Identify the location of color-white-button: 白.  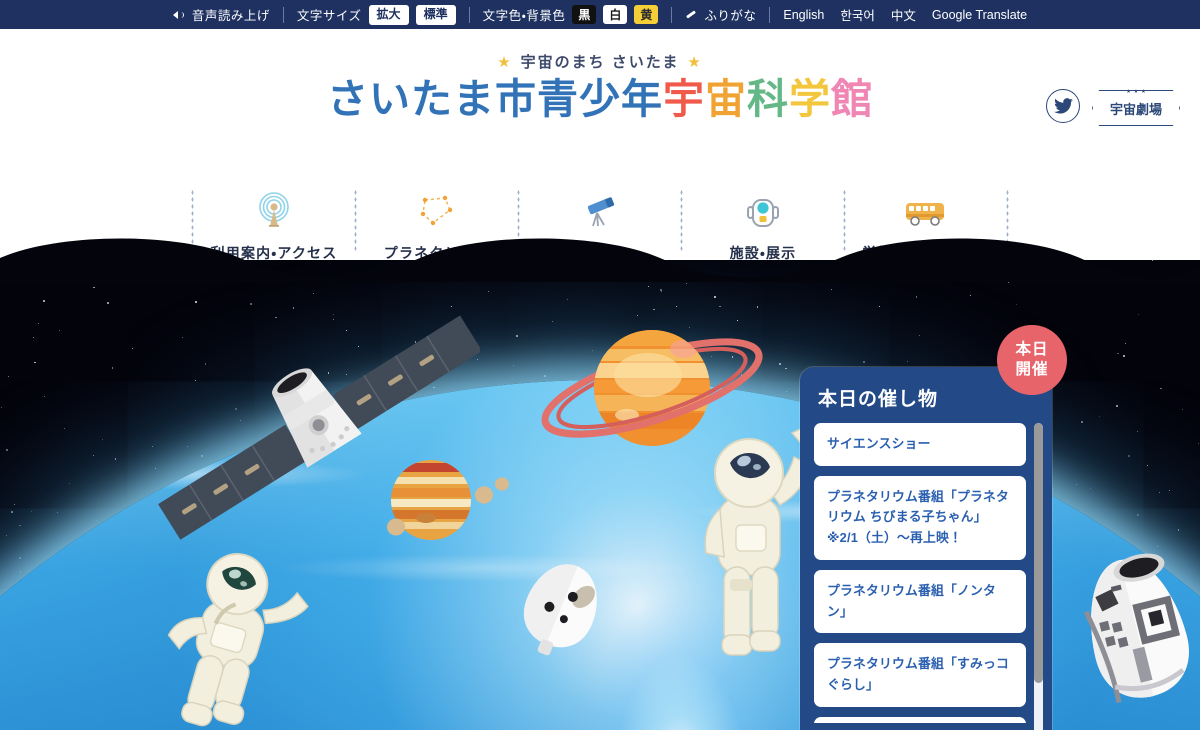
(615, 14).